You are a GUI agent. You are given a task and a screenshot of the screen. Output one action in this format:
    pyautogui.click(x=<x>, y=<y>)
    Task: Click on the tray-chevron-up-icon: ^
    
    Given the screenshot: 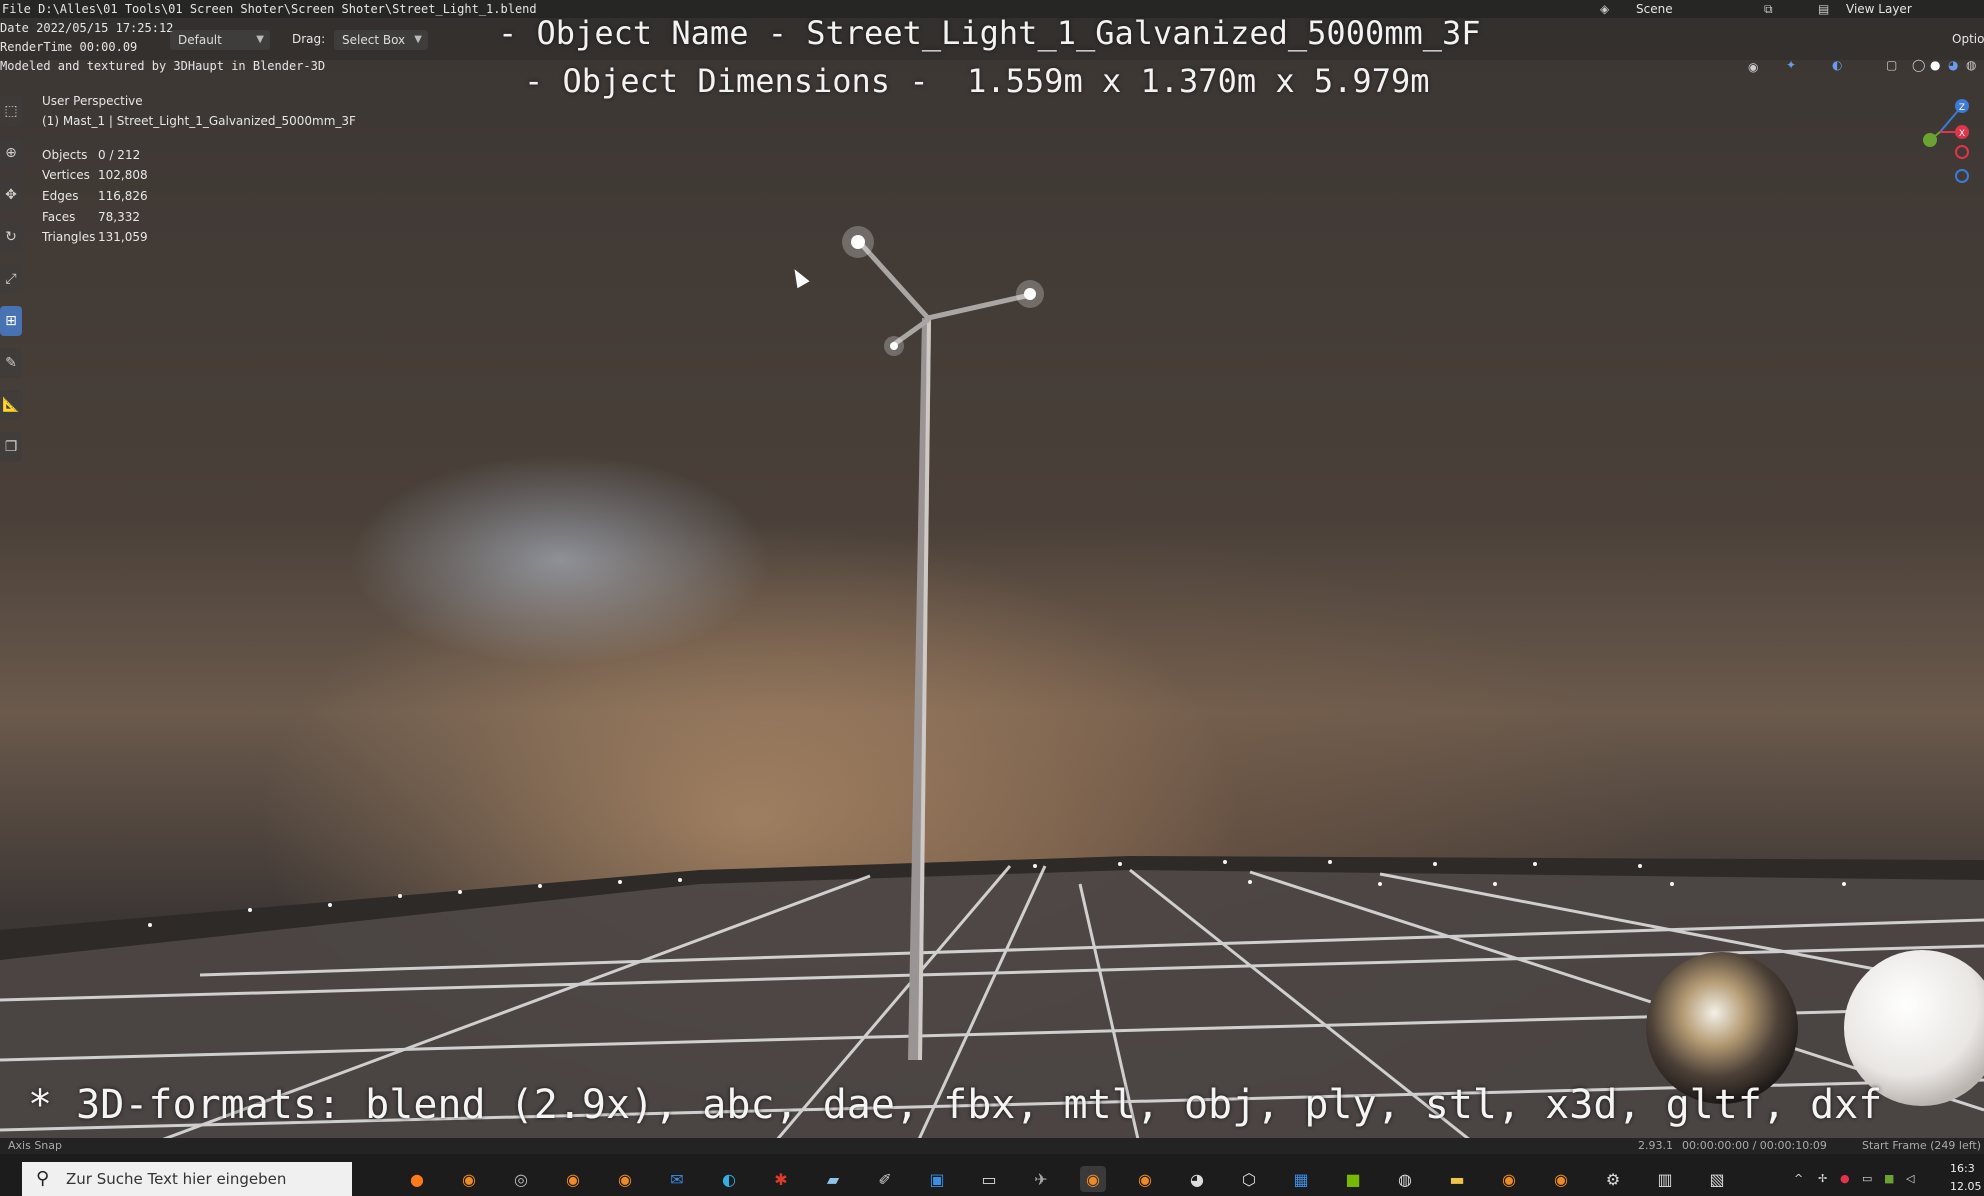 What is the action you would take?
    pyautogui.click(x=1798, y=1178)
    